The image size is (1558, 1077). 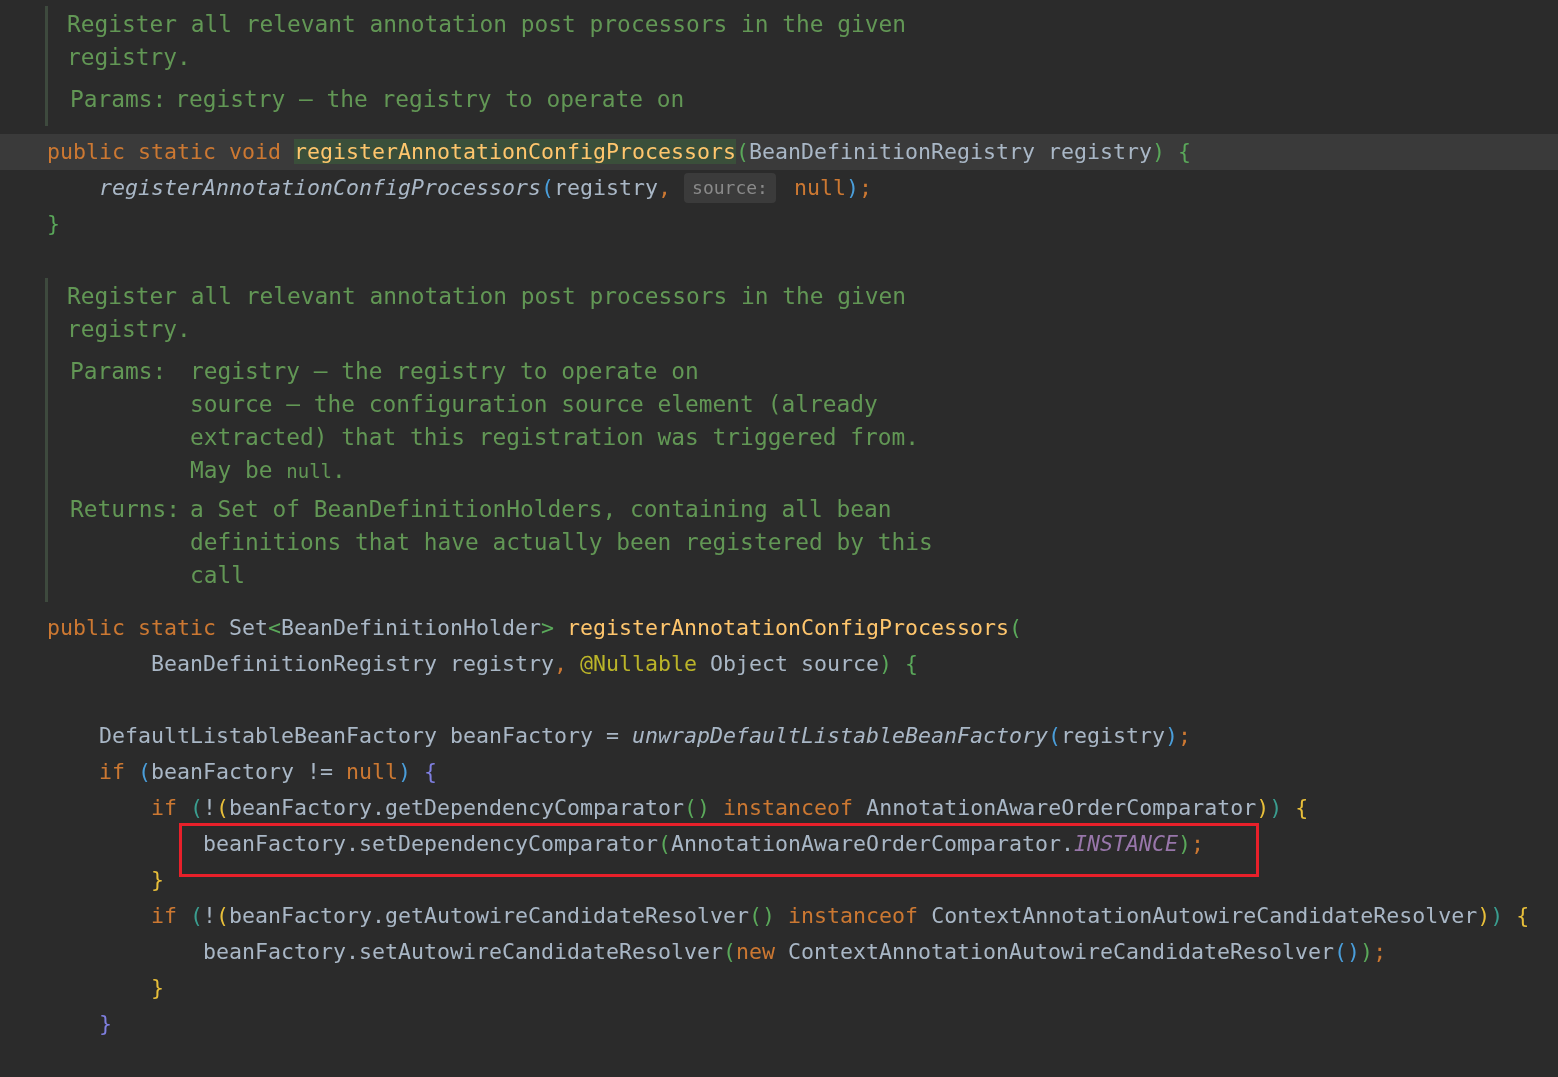 What do you see at coordinates (268, 772) in the screenshot?
I see `code-line: if (beanFactory != null) {` at bounding box center [268, 772].